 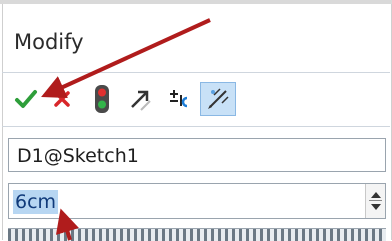 What do you see at coordinates (126, 58) in the screenshot?
I see `annotation-arrow-check` at bounding box center [126, 58].